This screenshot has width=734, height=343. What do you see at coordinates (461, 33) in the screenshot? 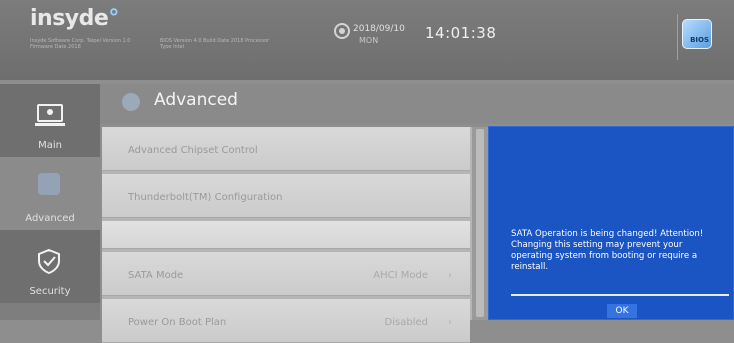
I see `time-text: 14:01:38` at bounding box center [461, 33].